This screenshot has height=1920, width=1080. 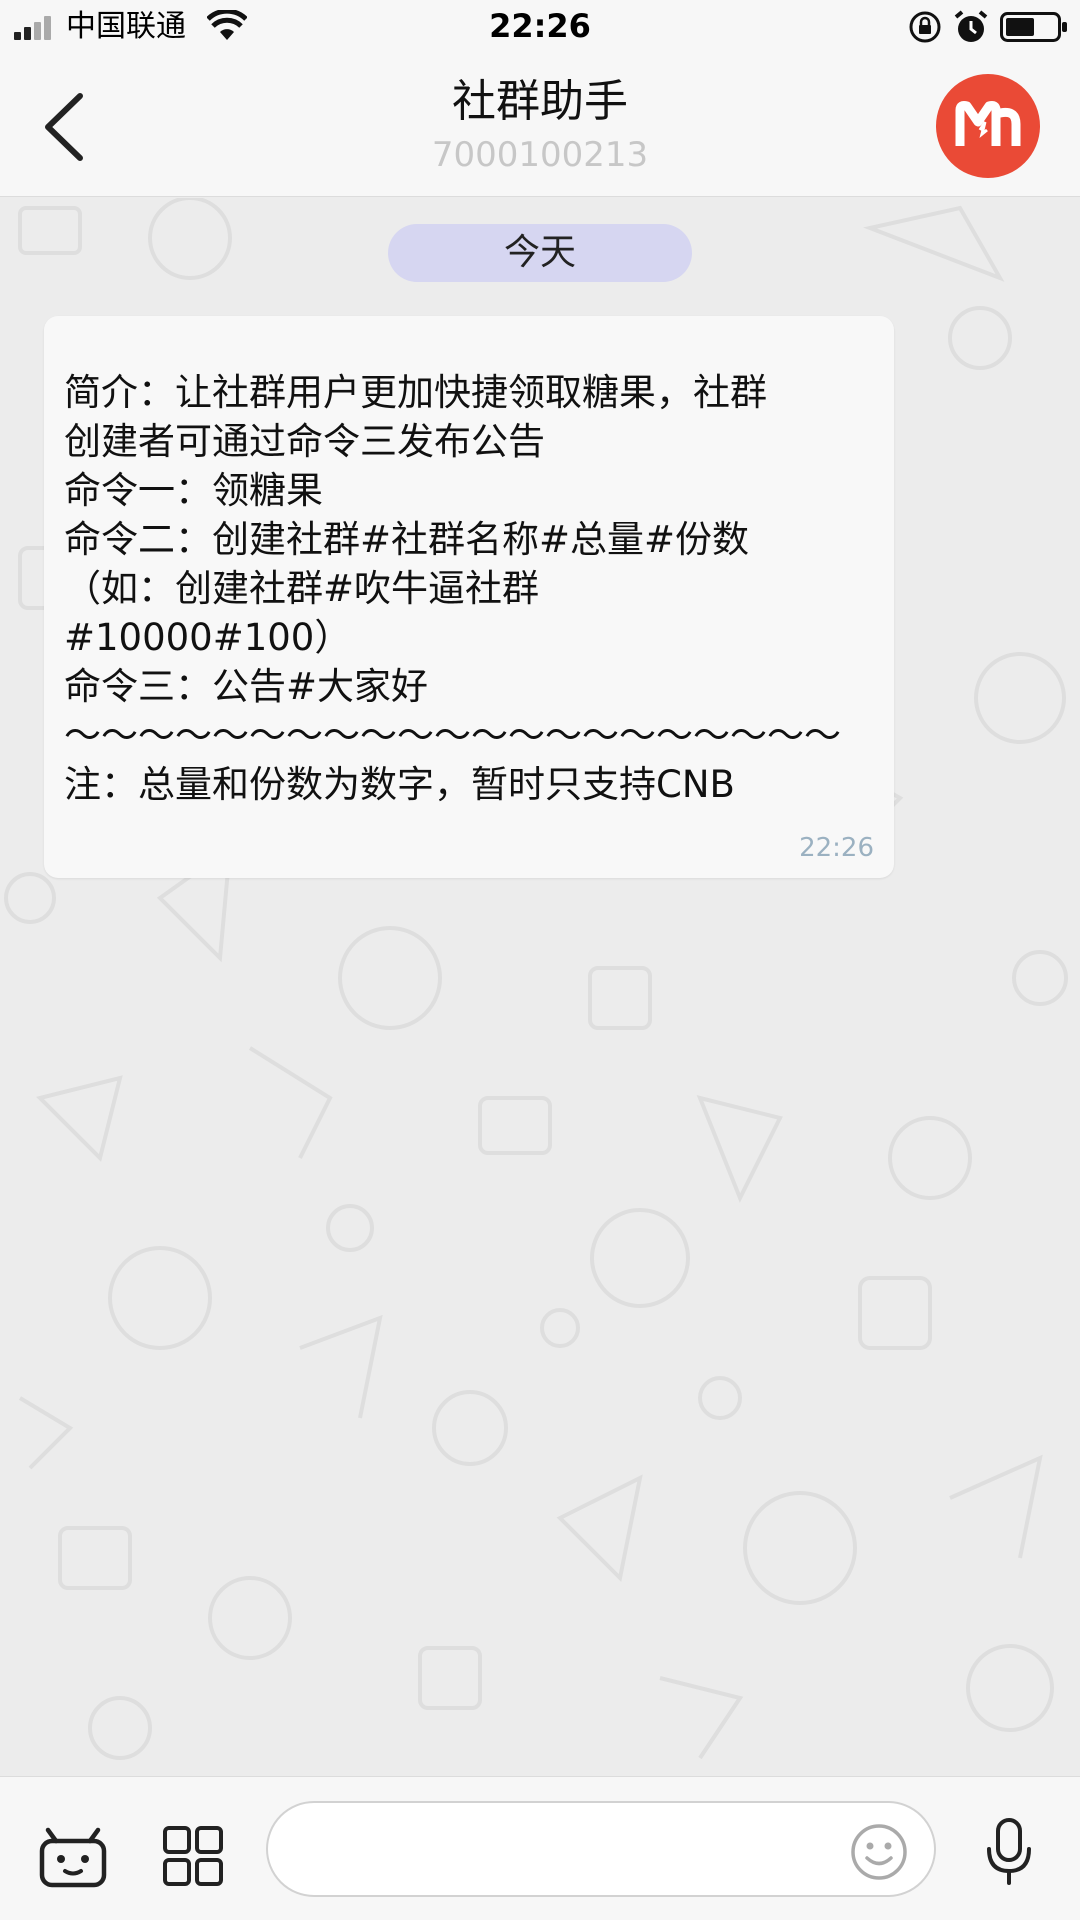 I want to click on message-input, so click(x=601, y=1849).